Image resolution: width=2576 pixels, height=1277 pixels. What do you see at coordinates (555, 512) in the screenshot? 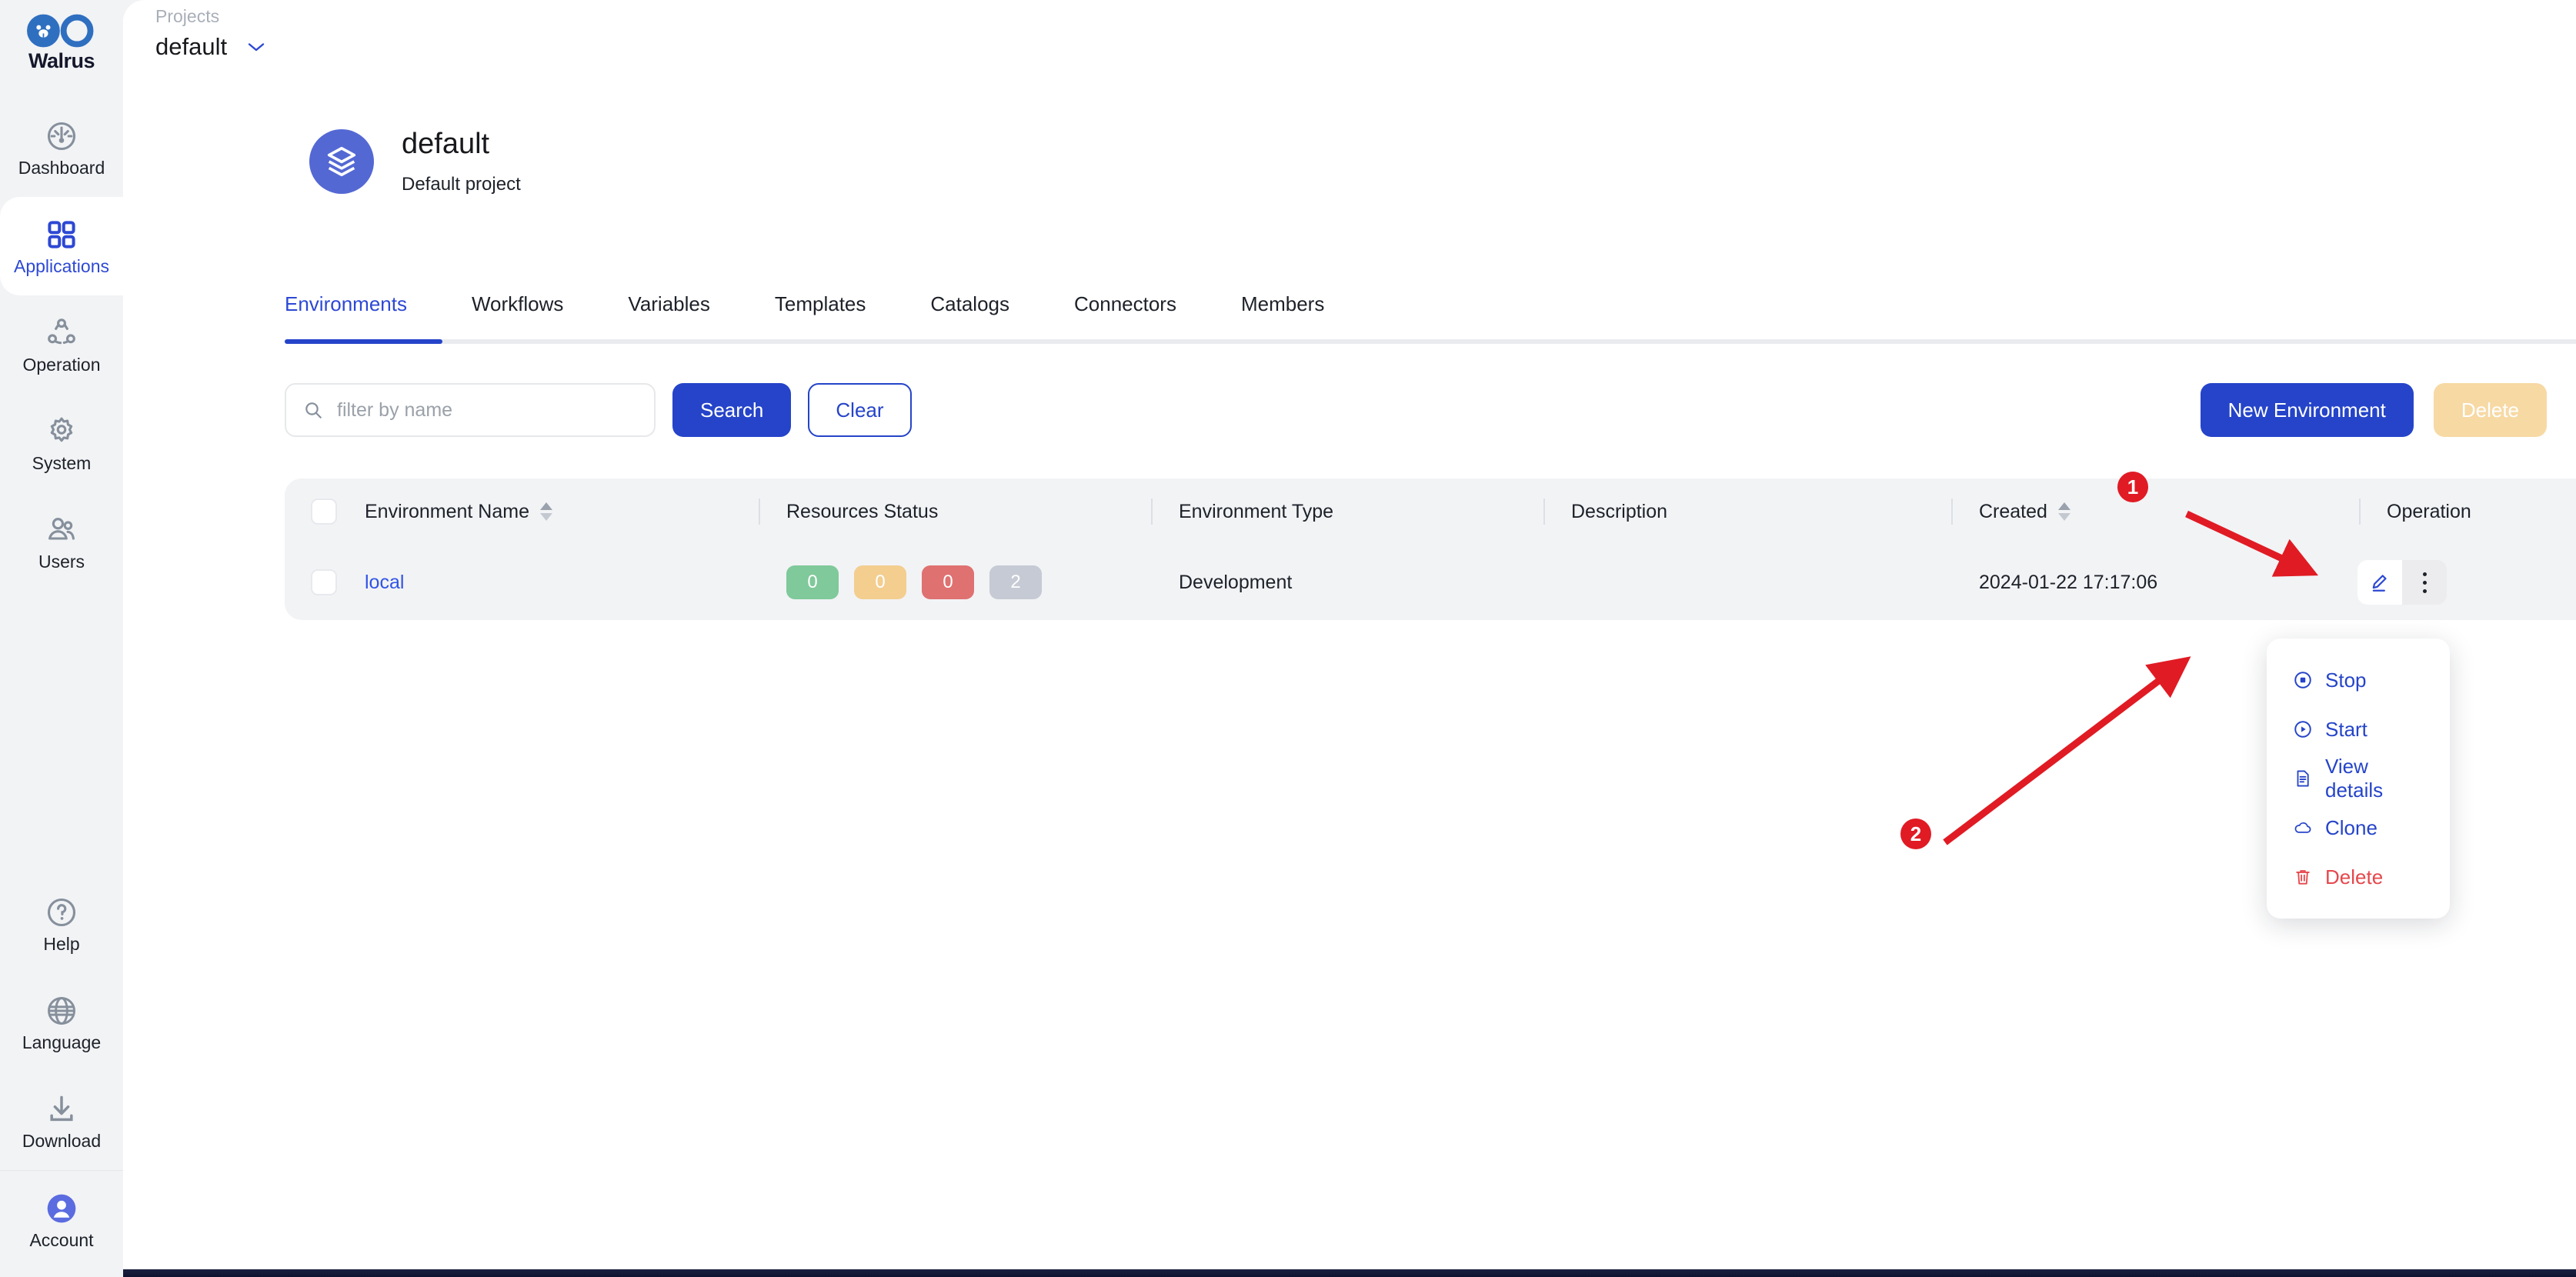
I see `column-environment-name: Environment Name` at bounding box center [555, 512].